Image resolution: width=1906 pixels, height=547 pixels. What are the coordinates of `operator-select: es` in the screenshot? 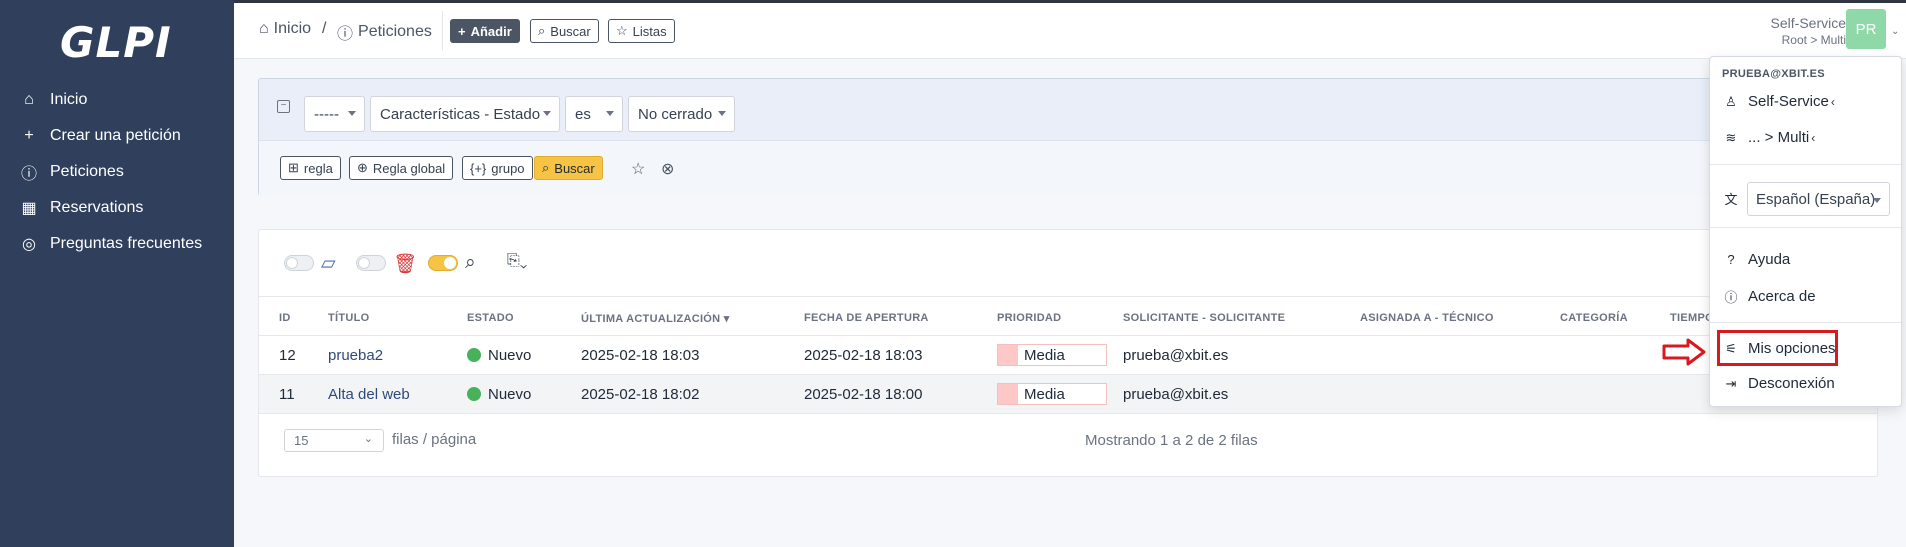 It's located at (594, 114).